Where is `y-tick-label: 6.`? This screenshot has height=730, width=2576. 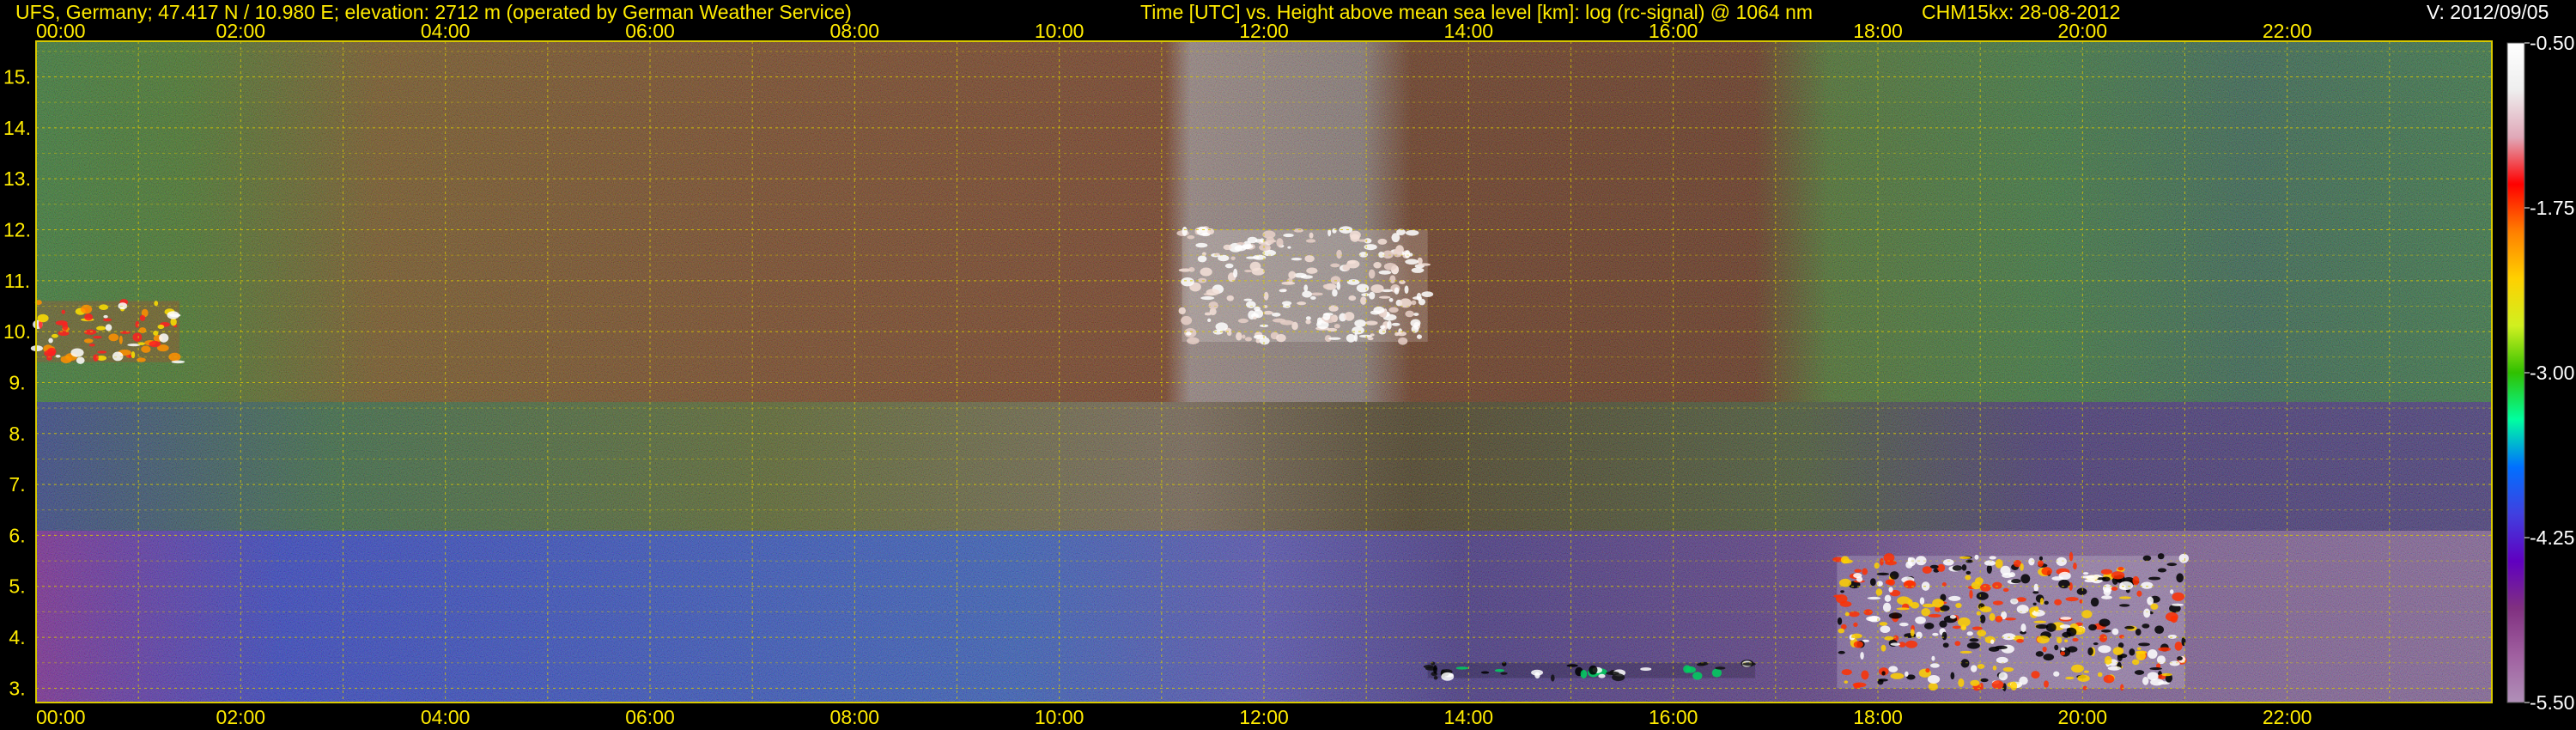
y-tick-label: 6. is located at coordinates (17, 535).